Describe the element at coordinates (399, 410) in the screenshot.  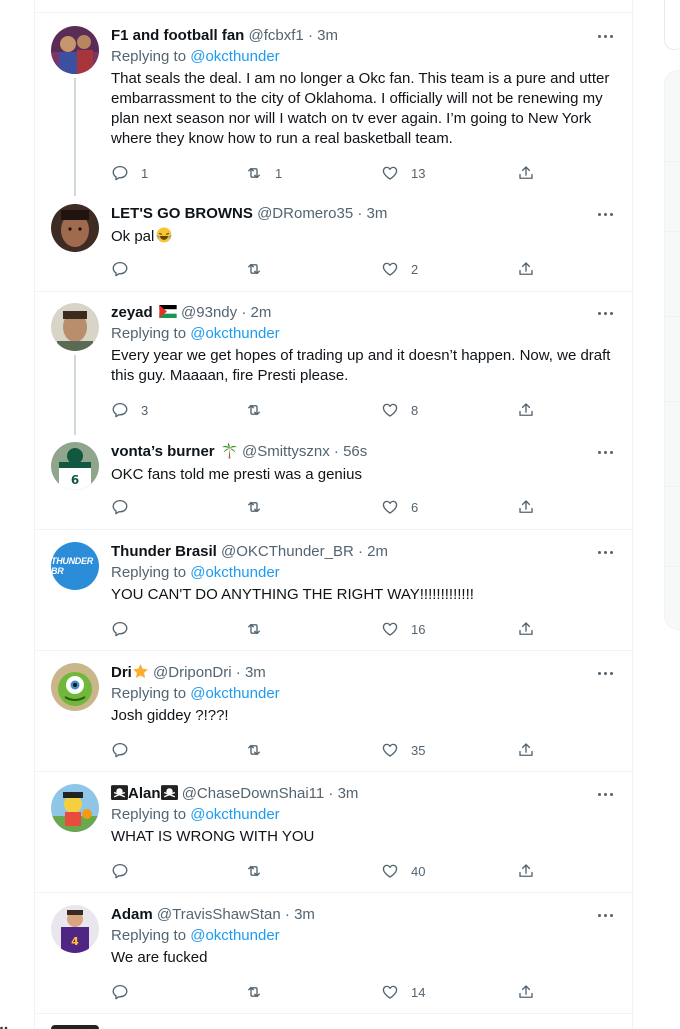
I see `like-button: 8` at that location.